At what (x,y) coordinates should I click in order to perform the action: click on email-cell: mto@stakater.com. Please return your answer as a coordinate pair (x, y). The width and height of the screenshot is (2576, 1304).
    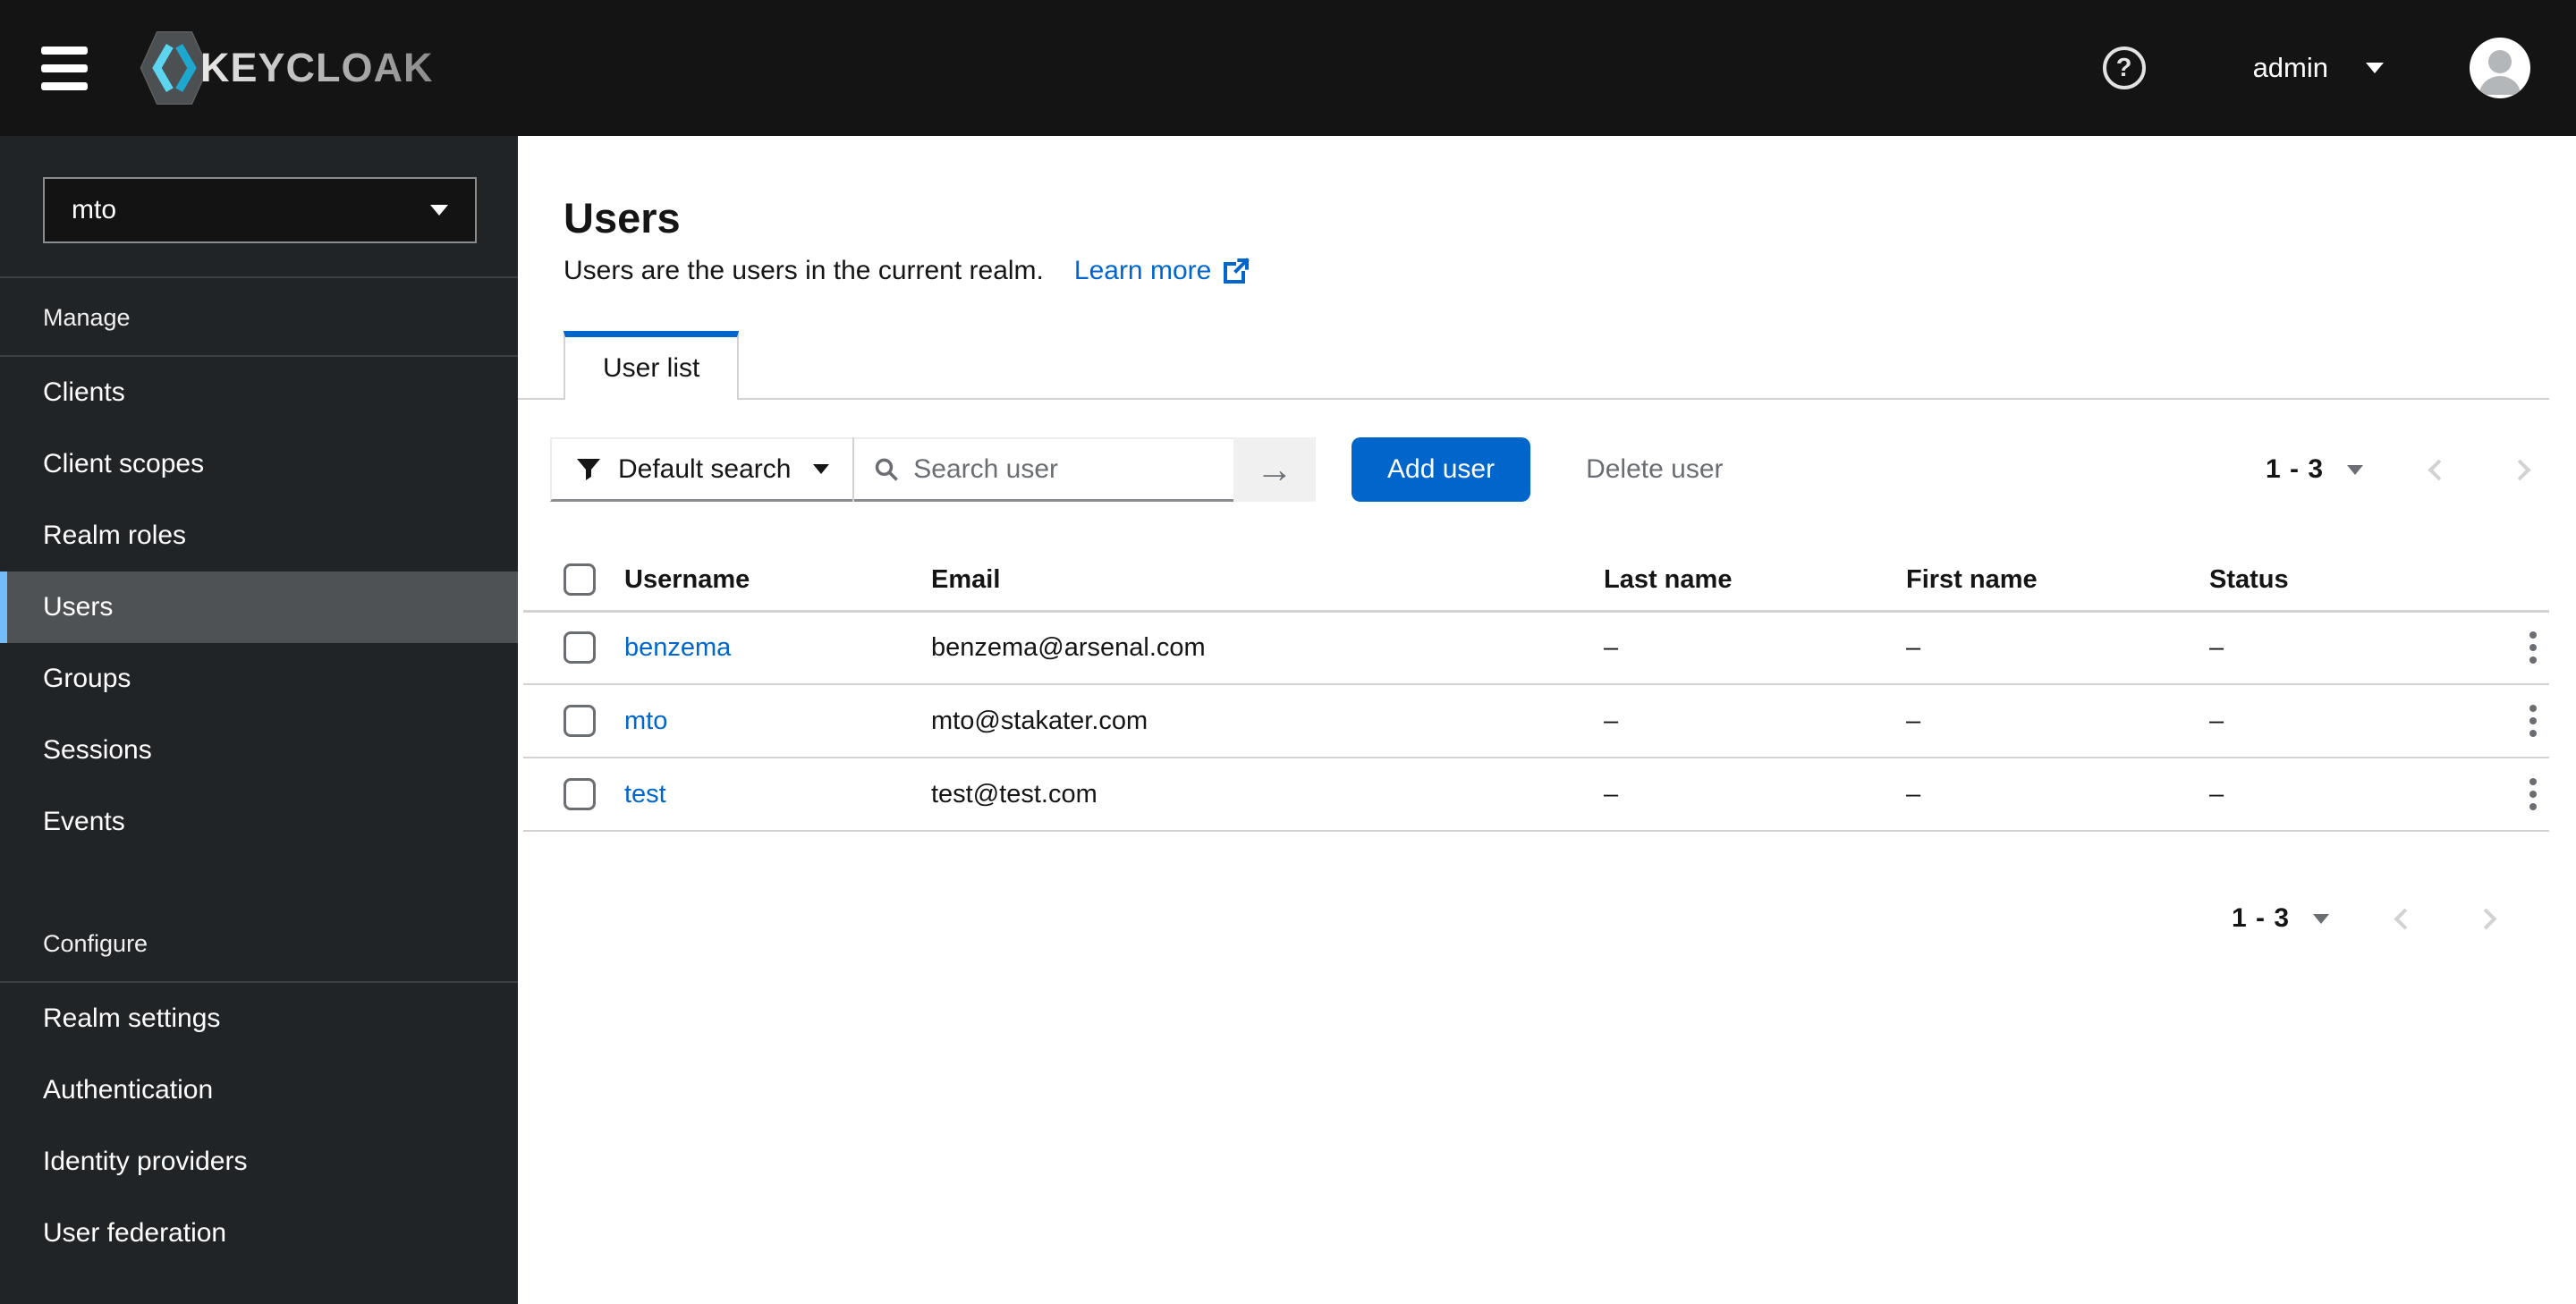
    Looking at the image, I should click on (1267, 721).